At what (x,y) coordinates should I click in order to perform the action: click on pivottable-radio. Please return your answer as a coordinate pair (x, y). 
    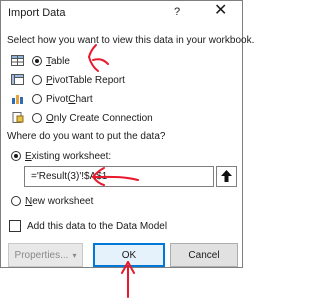
    Looking at the image, I should click on (37, 80).